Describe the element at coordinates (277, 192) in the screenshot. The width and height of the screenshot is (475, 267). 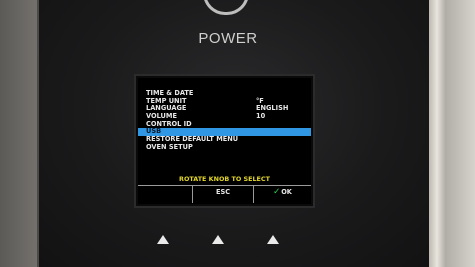
I see `check-icon: ✓` at that location.